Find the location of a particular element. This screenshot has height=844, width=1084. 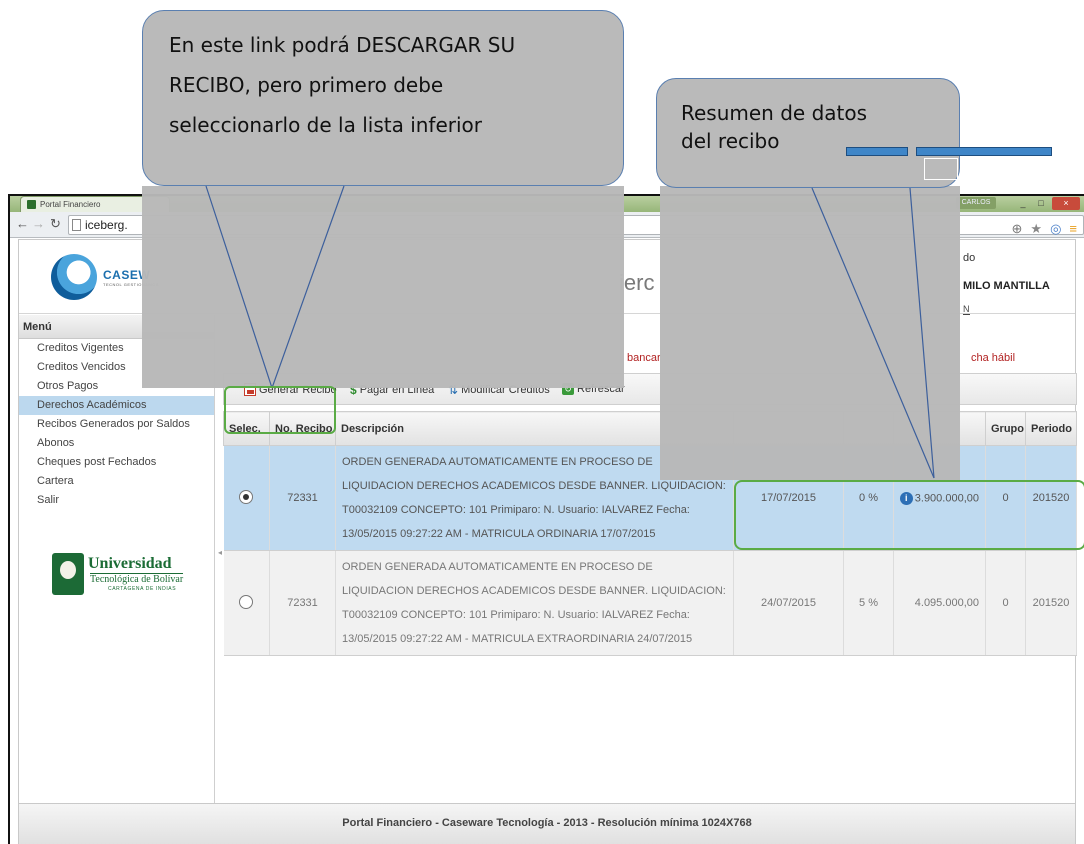

page-title: ierc is located at coordinates (637, 282).